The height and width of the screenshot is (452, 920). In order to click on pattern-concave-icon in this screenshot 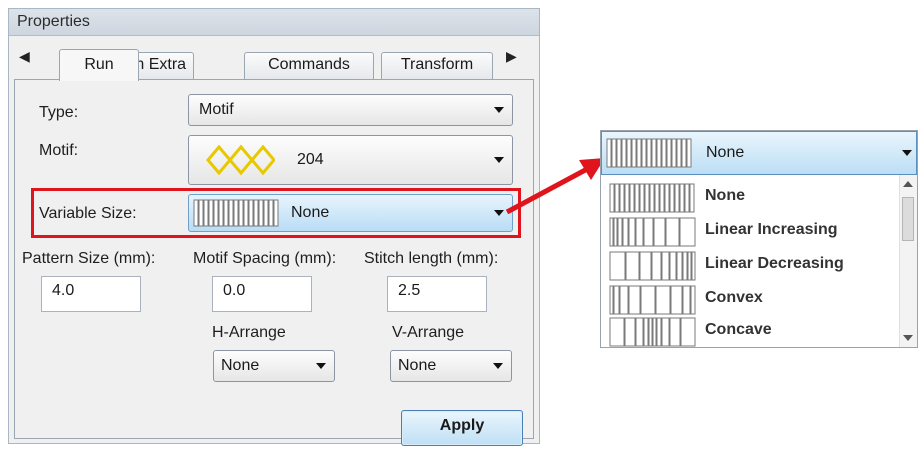, I will do `click(652, 332)`.